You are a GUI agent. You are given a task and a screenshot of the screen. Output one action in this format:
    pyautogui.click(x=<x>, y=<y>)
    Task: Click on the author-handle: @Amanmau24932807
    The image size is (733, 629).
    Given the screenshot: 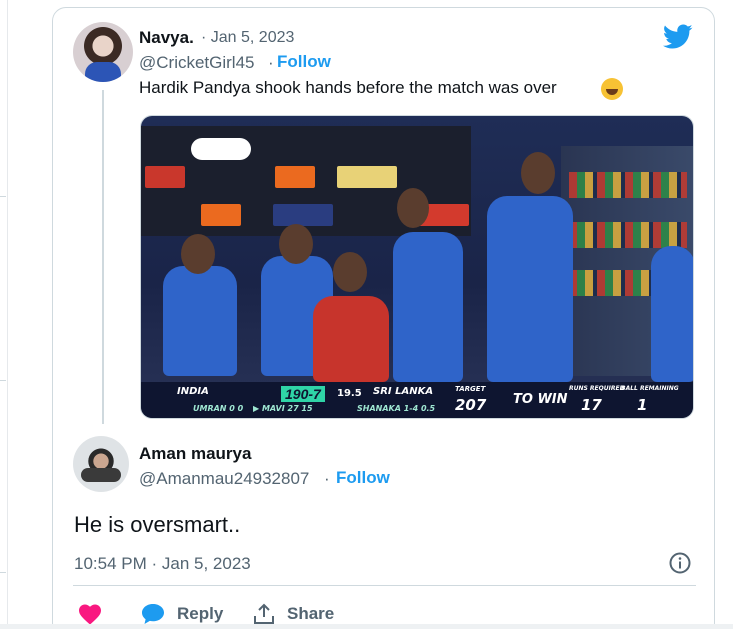 What is the action you would take?
    pyautogui.click(x=224, y=479)
    